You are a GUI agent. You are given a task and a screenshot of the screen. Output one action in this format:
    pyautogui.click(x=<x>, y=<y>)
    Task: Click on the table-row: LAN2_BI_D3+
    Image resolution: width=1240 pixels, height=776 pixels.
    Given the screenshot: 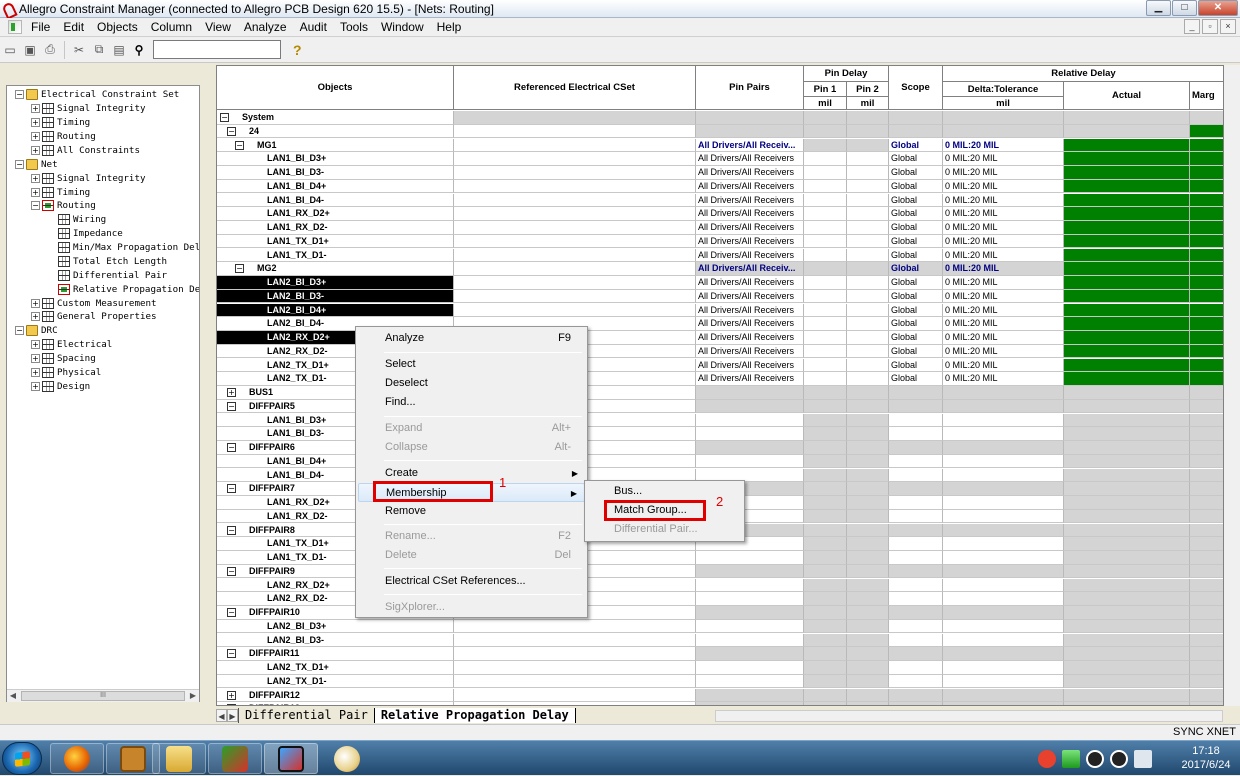 What is the action you would take?
    pyautogui.click(x=720, y=626)
    